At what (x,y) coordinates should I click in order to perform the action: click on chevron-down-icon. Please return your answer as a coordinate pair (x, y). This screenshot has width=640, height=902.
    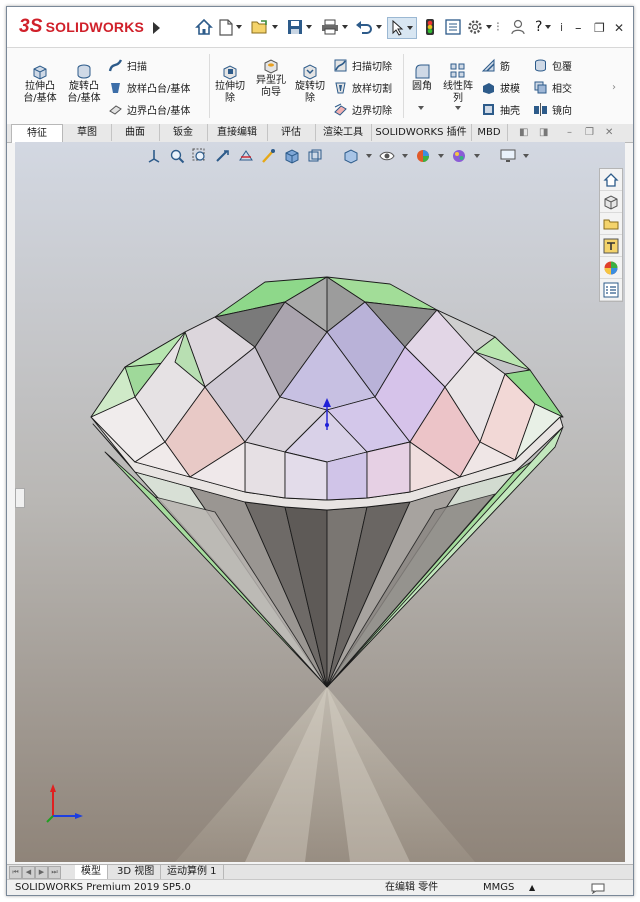
    Looking at the image, I should click on (458, 108).